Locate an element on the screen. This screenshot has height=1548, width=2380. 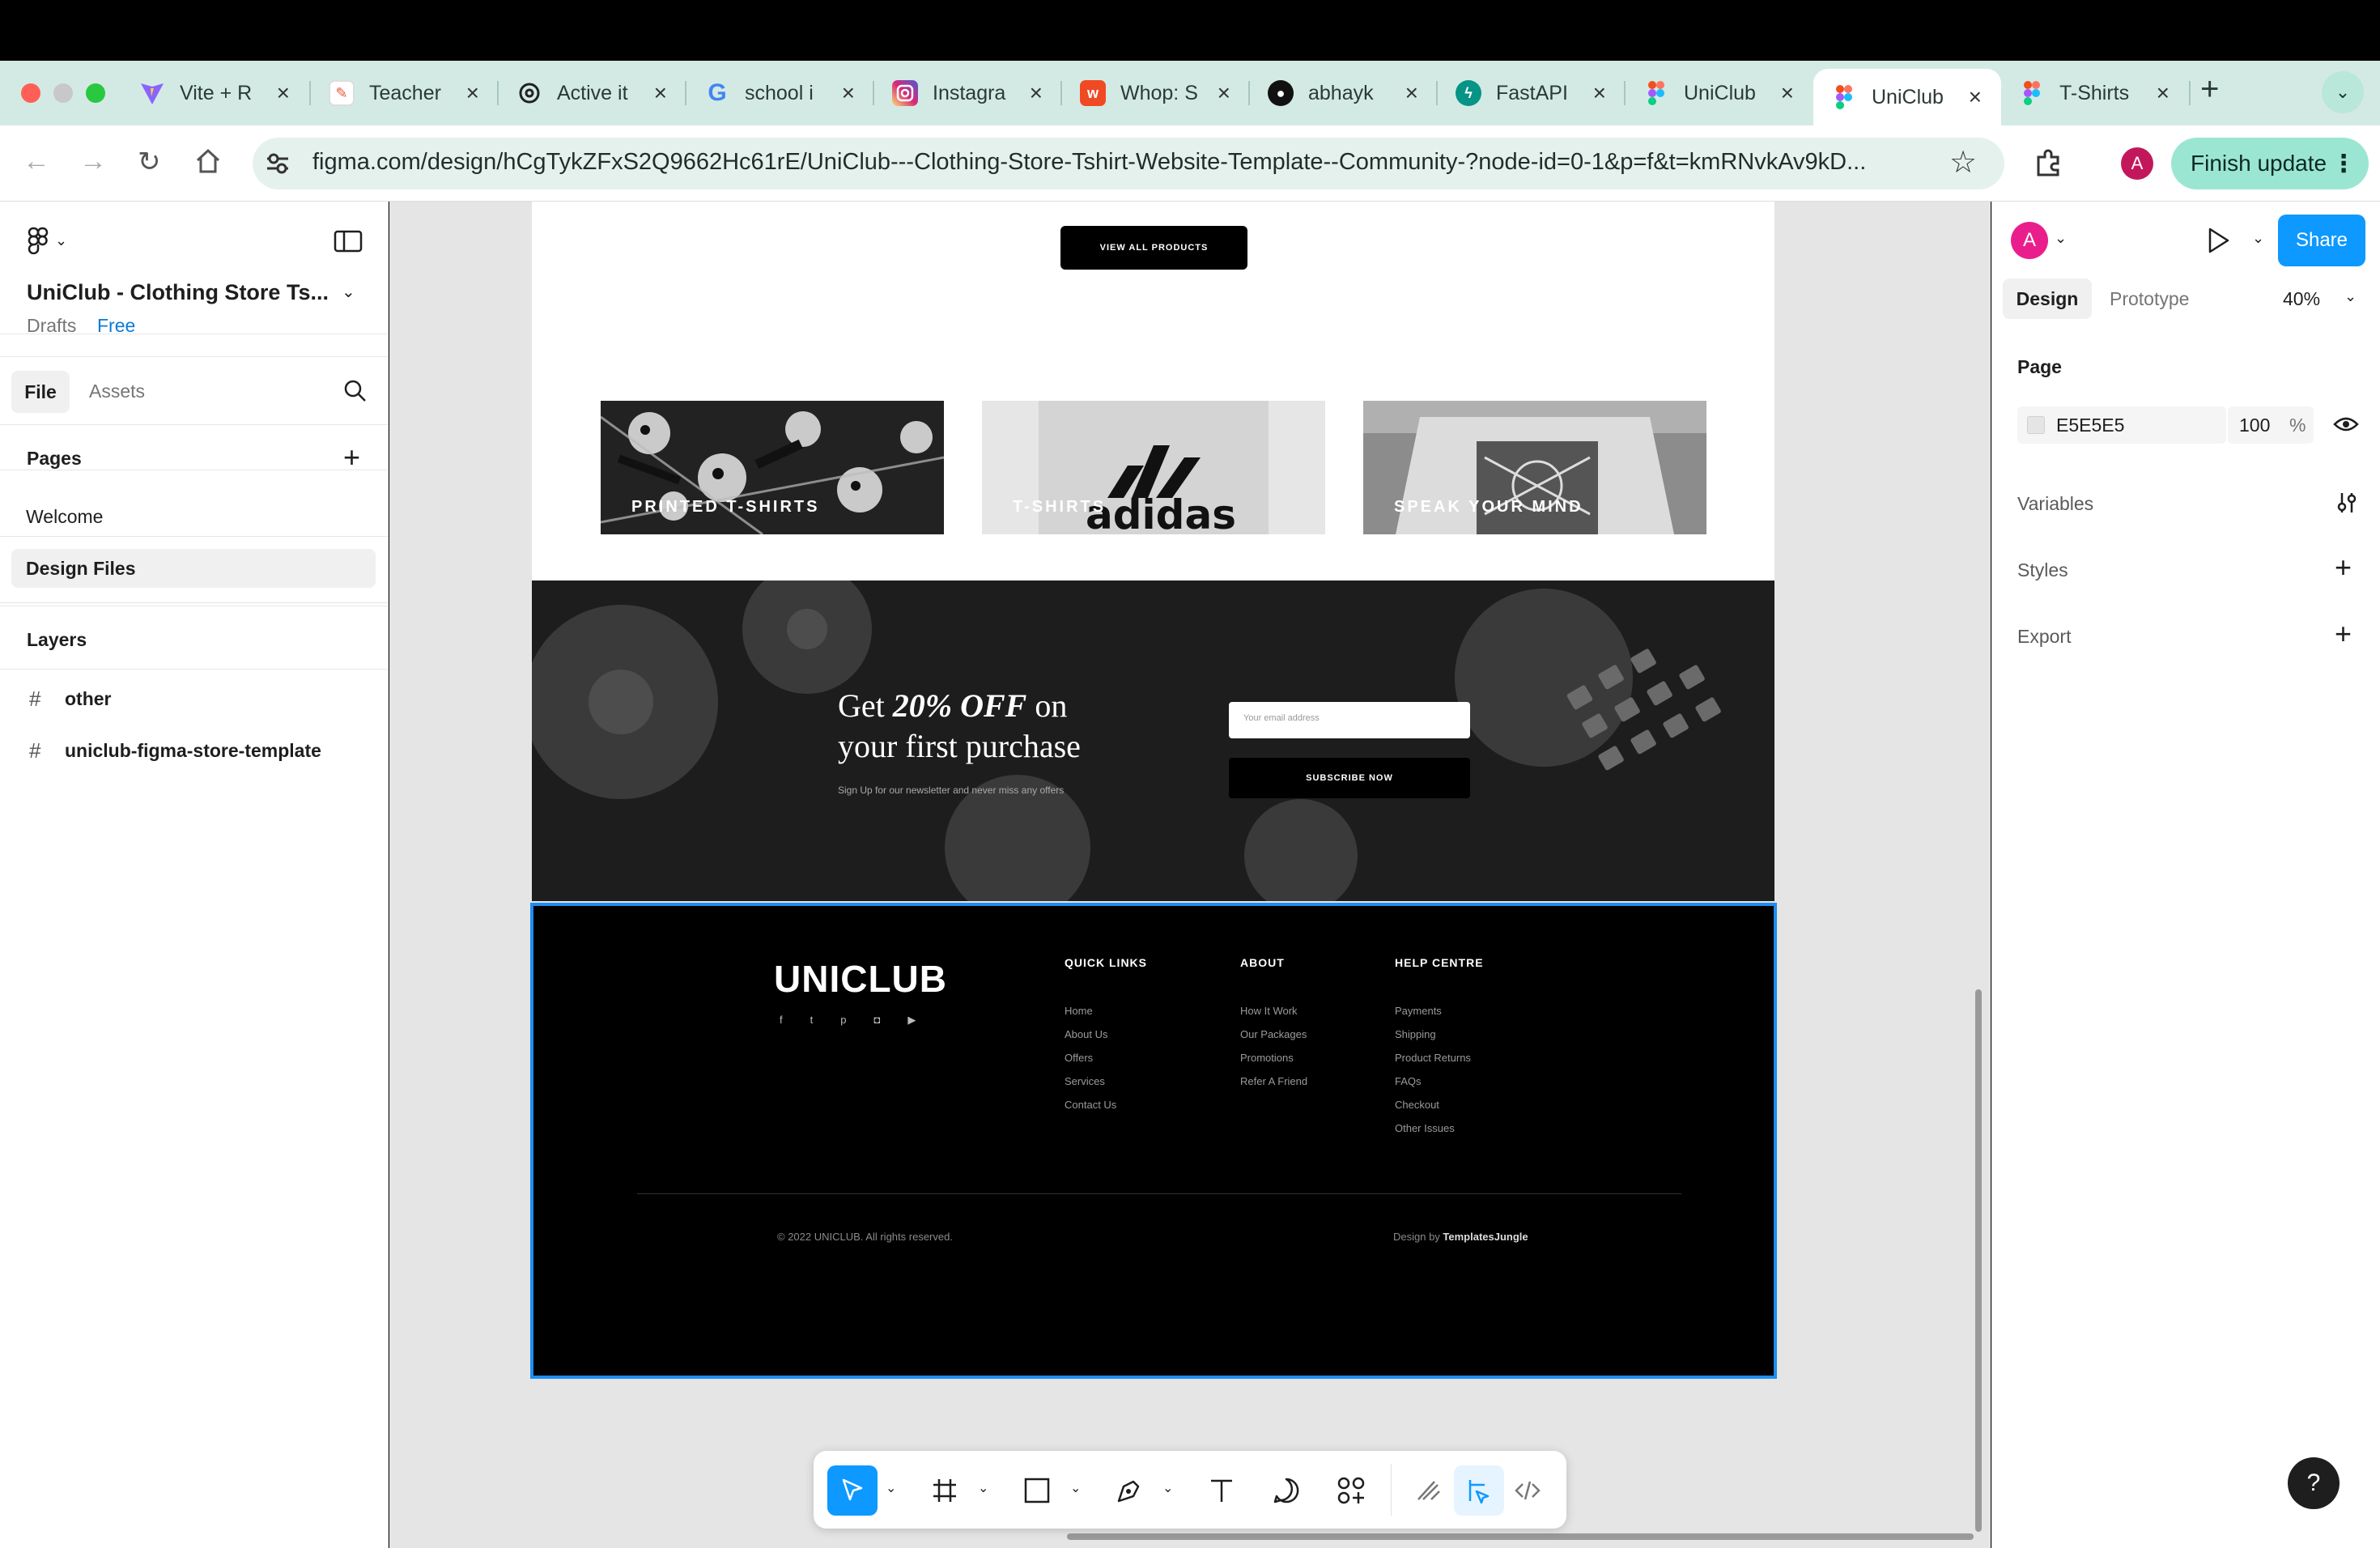
eye-visibility-icon is located at coordinates (2346, 427).